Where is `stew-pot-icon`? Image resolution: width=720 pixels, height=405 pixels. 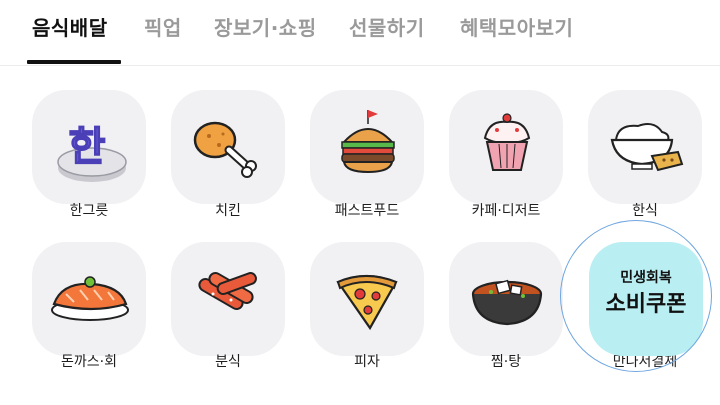 stew-pot-icon is located at coordinates (507, 302).